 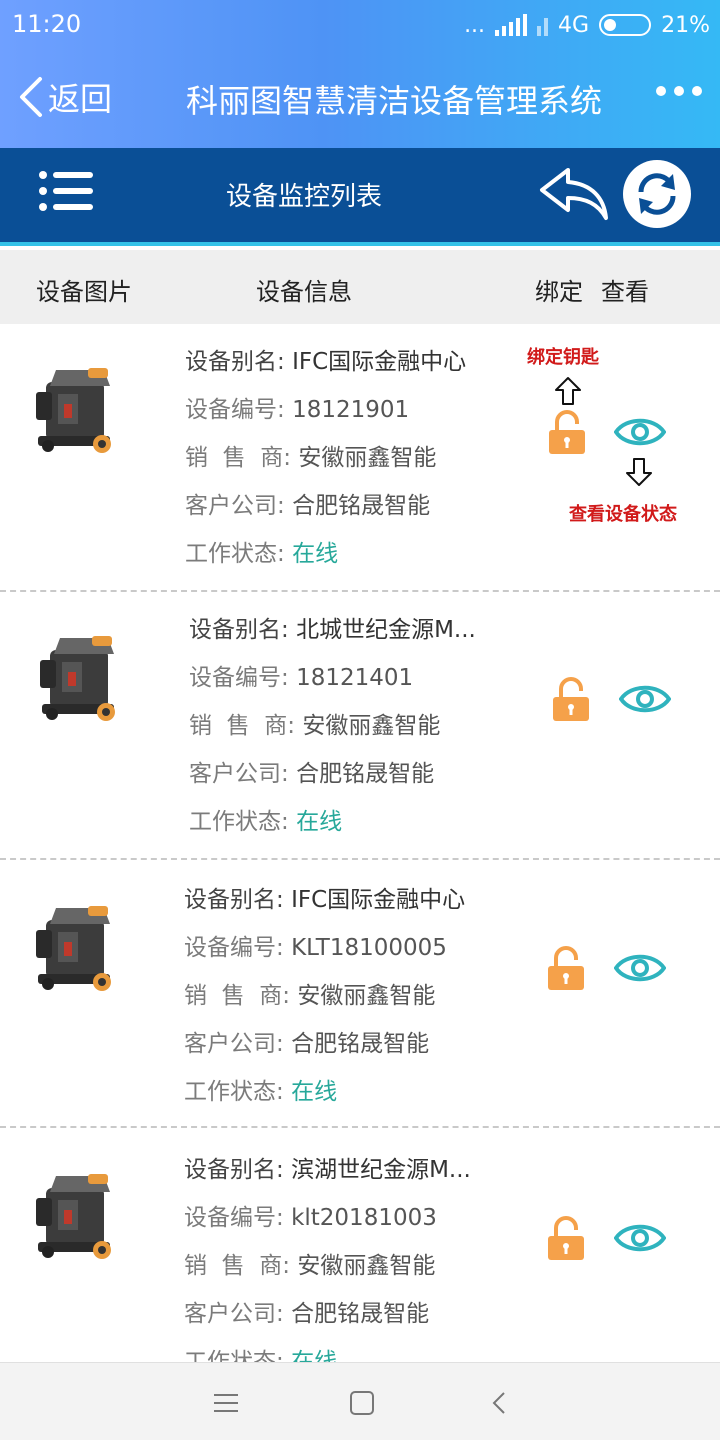 I want to click on app-title: 科丽图智慧清洁设备管理系统, so click(x=394, y=101).